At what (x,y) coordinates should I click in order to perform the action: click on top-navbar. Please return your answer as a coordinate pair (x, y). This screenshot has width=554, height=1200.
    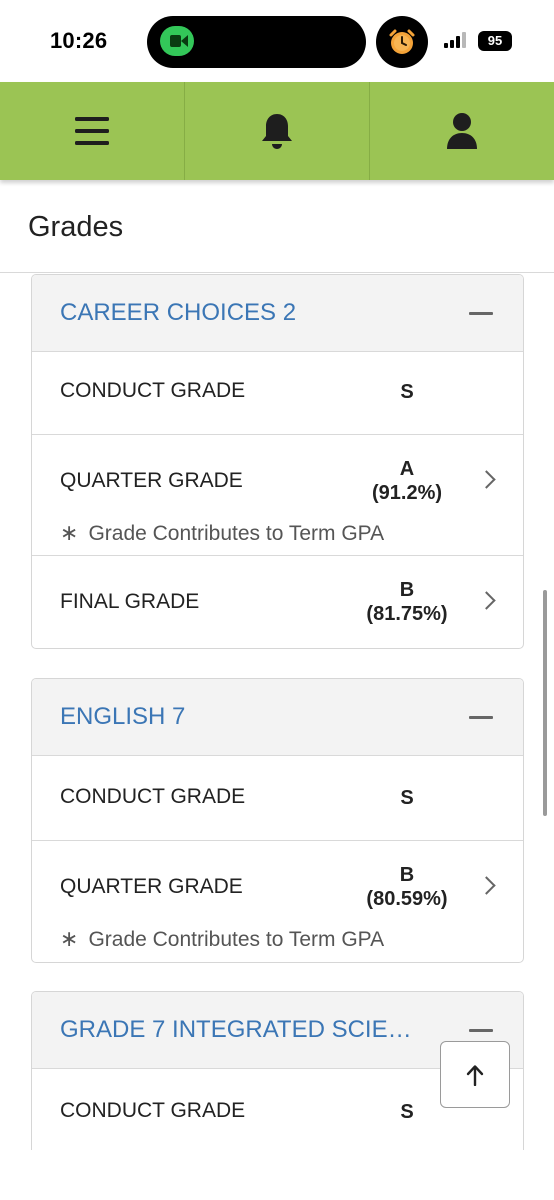
    Looking at the image, I should click on (277, 131).